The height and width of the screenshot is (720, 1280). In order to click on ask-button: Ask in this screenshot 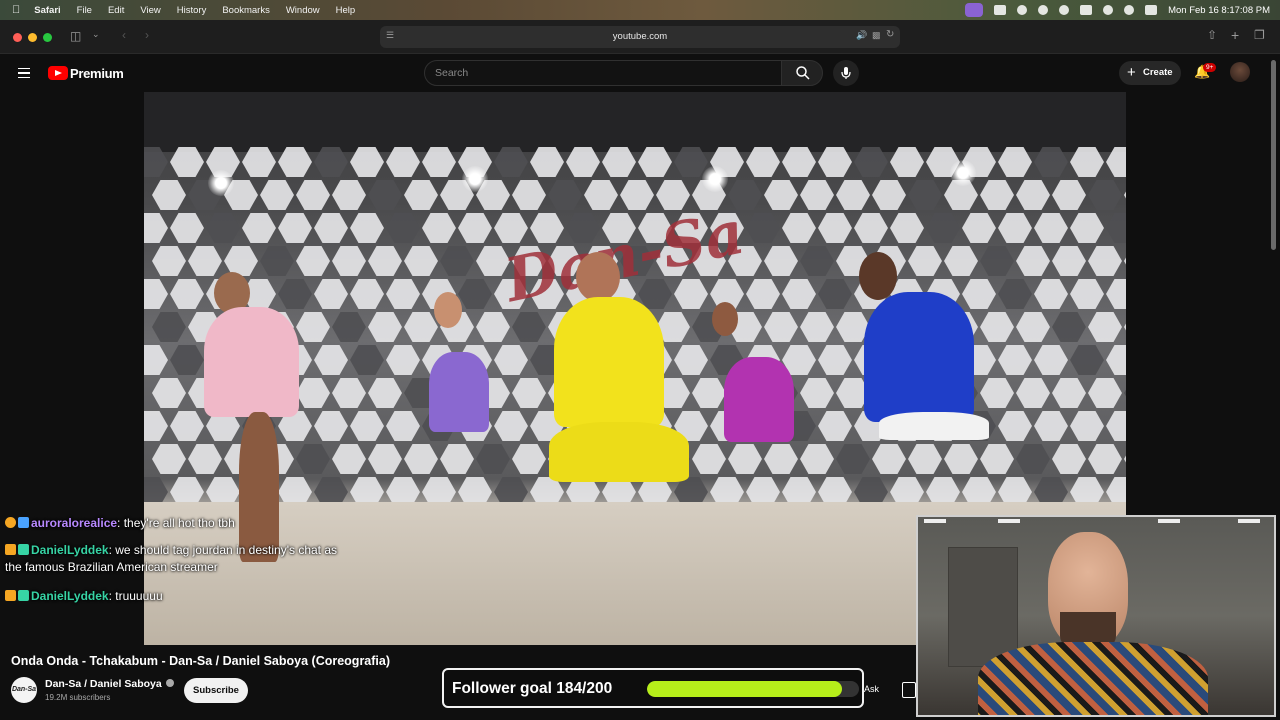, I will do `click(871, 689)`.